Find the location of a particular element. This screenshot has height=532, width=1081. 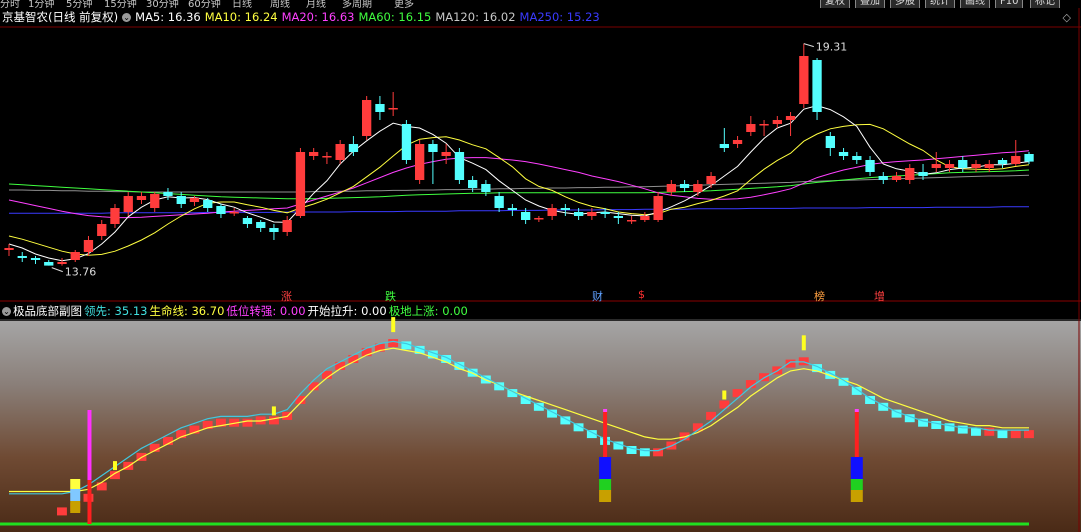

sub-indicator-0: 领先: 35.13 is located at coordinates (116, 311).